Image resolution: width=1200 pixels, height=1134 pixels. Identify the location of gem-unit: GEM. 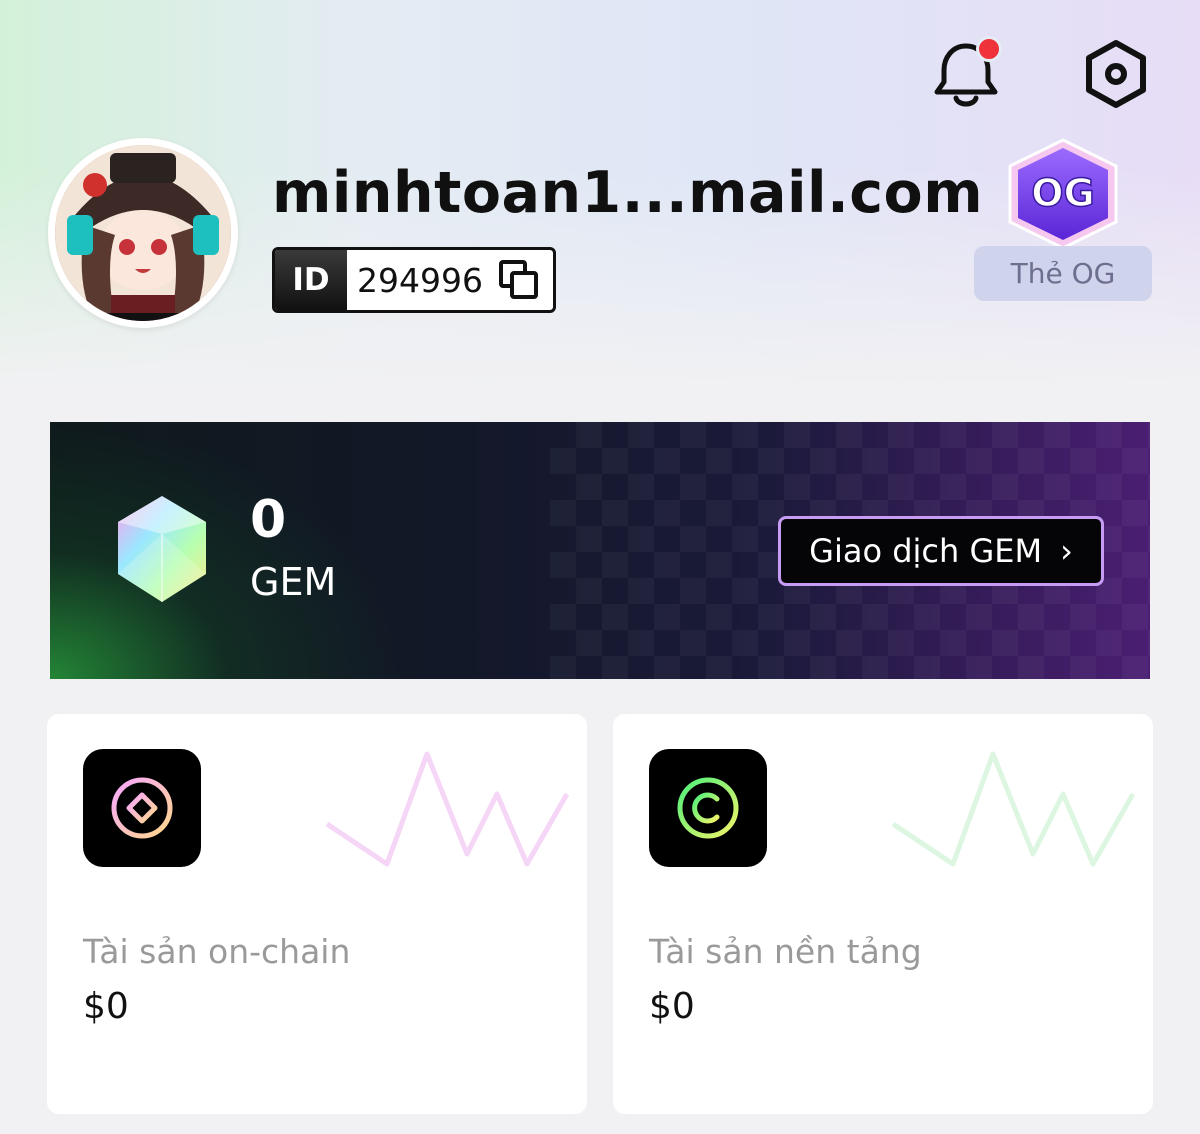
(293, 582).